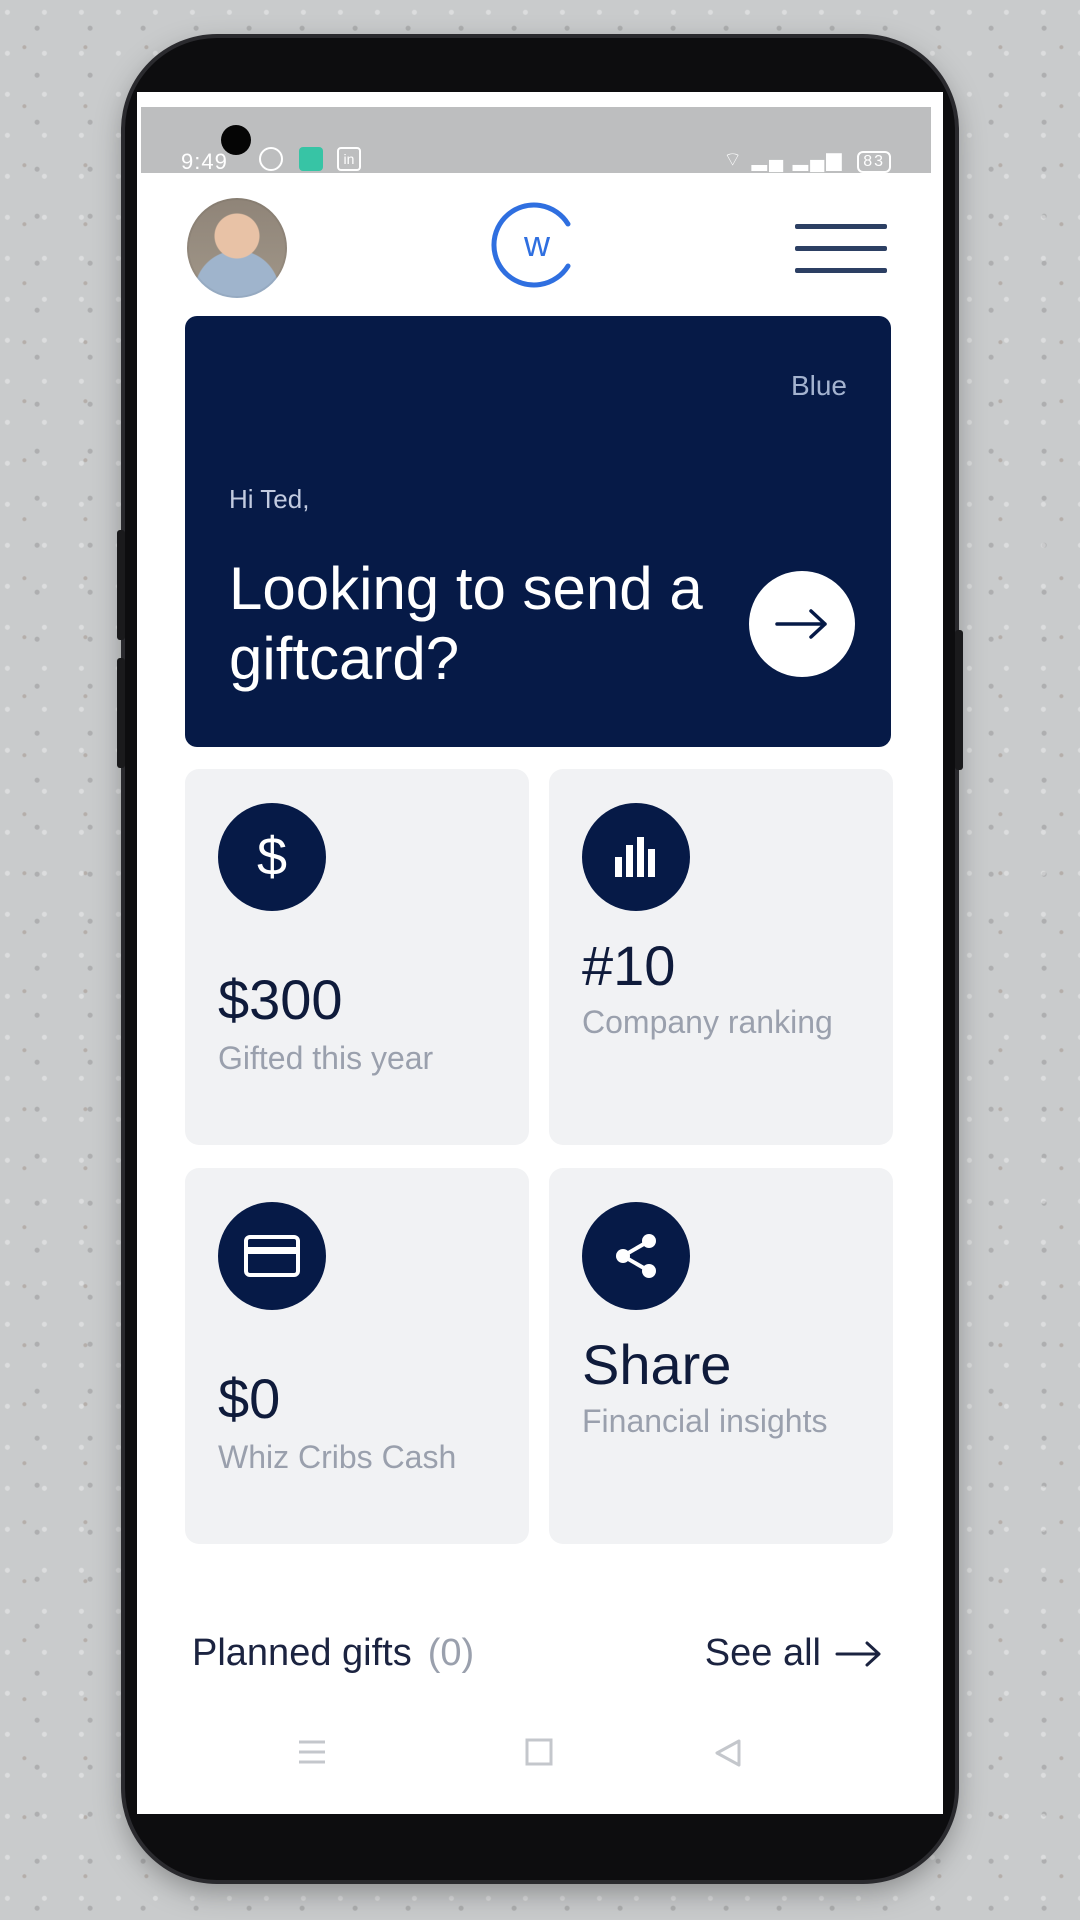 The width and height of the screenshot is (1080, 1920). What do you see at coordinates (357, 1356) in the screenshot?
I see `cash-tile: $0 Whiz Cribs Cash` at bounding box center [357, 1356].